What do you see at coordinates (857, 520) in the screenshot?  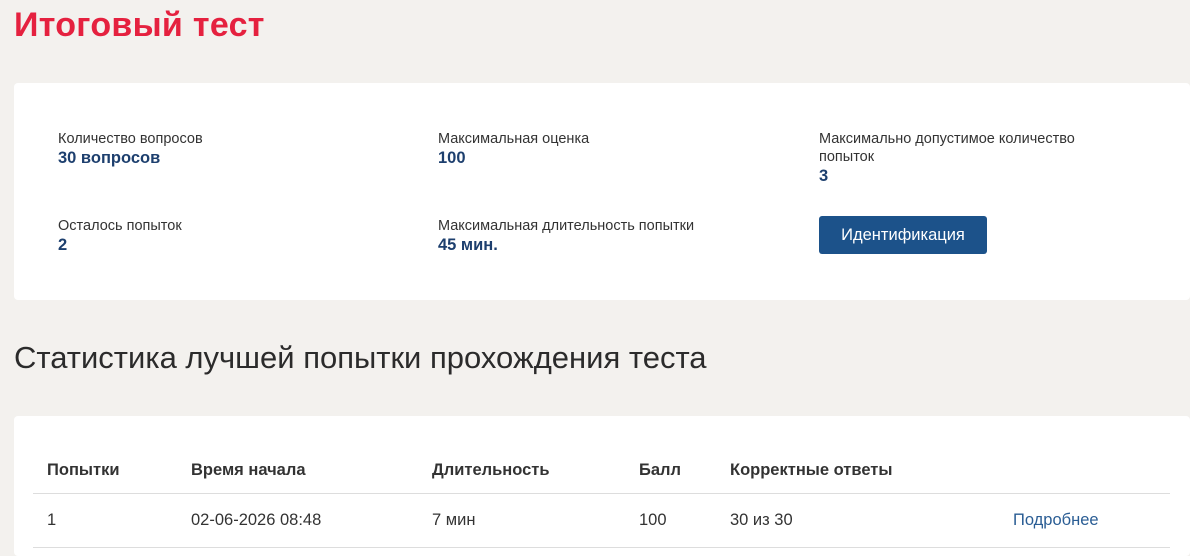 I see `cell-correct-answers: 30 из 30` at bounding box center [857, 520].